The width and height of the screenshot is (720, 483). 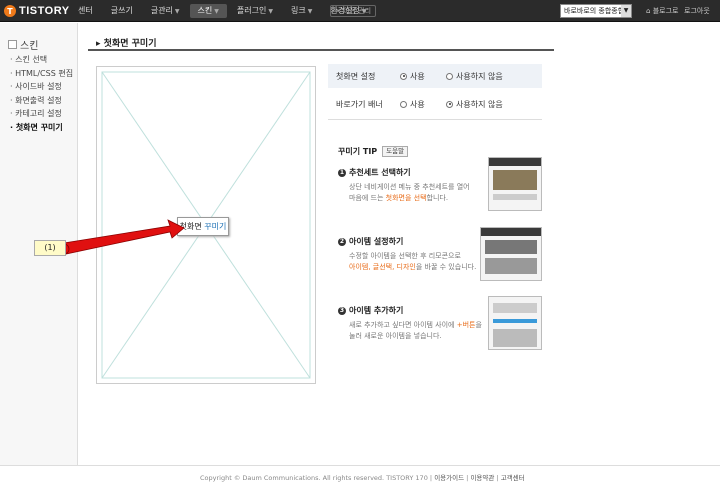 I want to click on tip-title: 3 아이템 추가하기, so click(x=413, y=310).